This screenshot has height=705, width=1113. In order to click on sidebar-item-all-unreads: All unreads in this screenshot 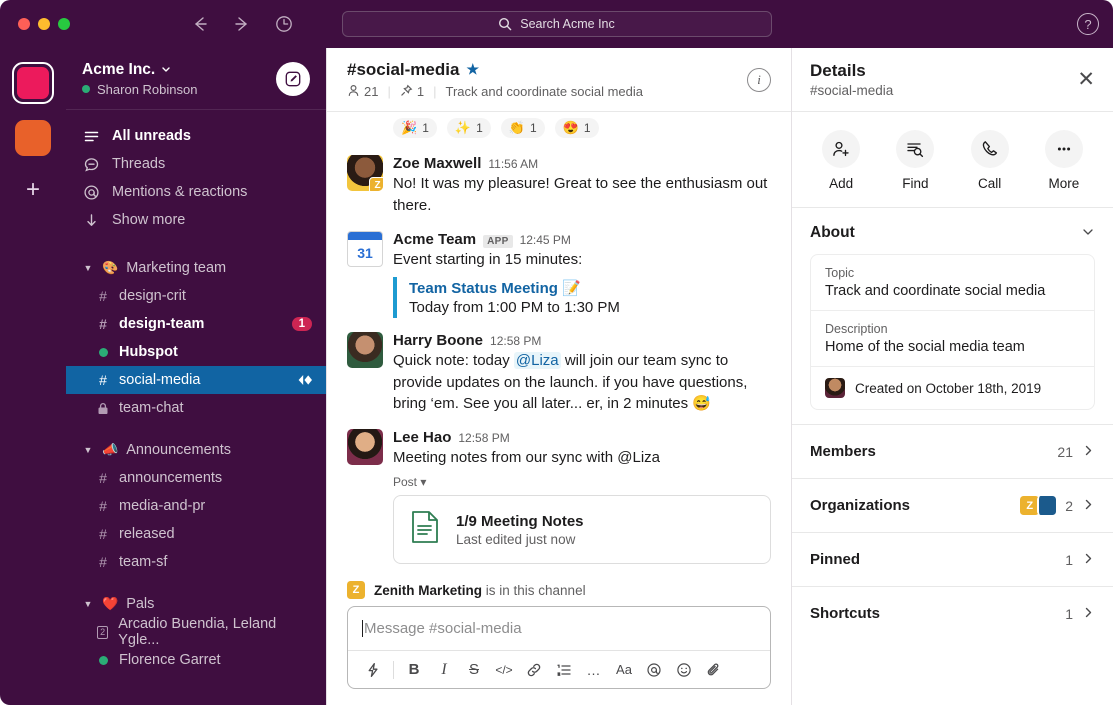, I will do `click(196, 136)`.